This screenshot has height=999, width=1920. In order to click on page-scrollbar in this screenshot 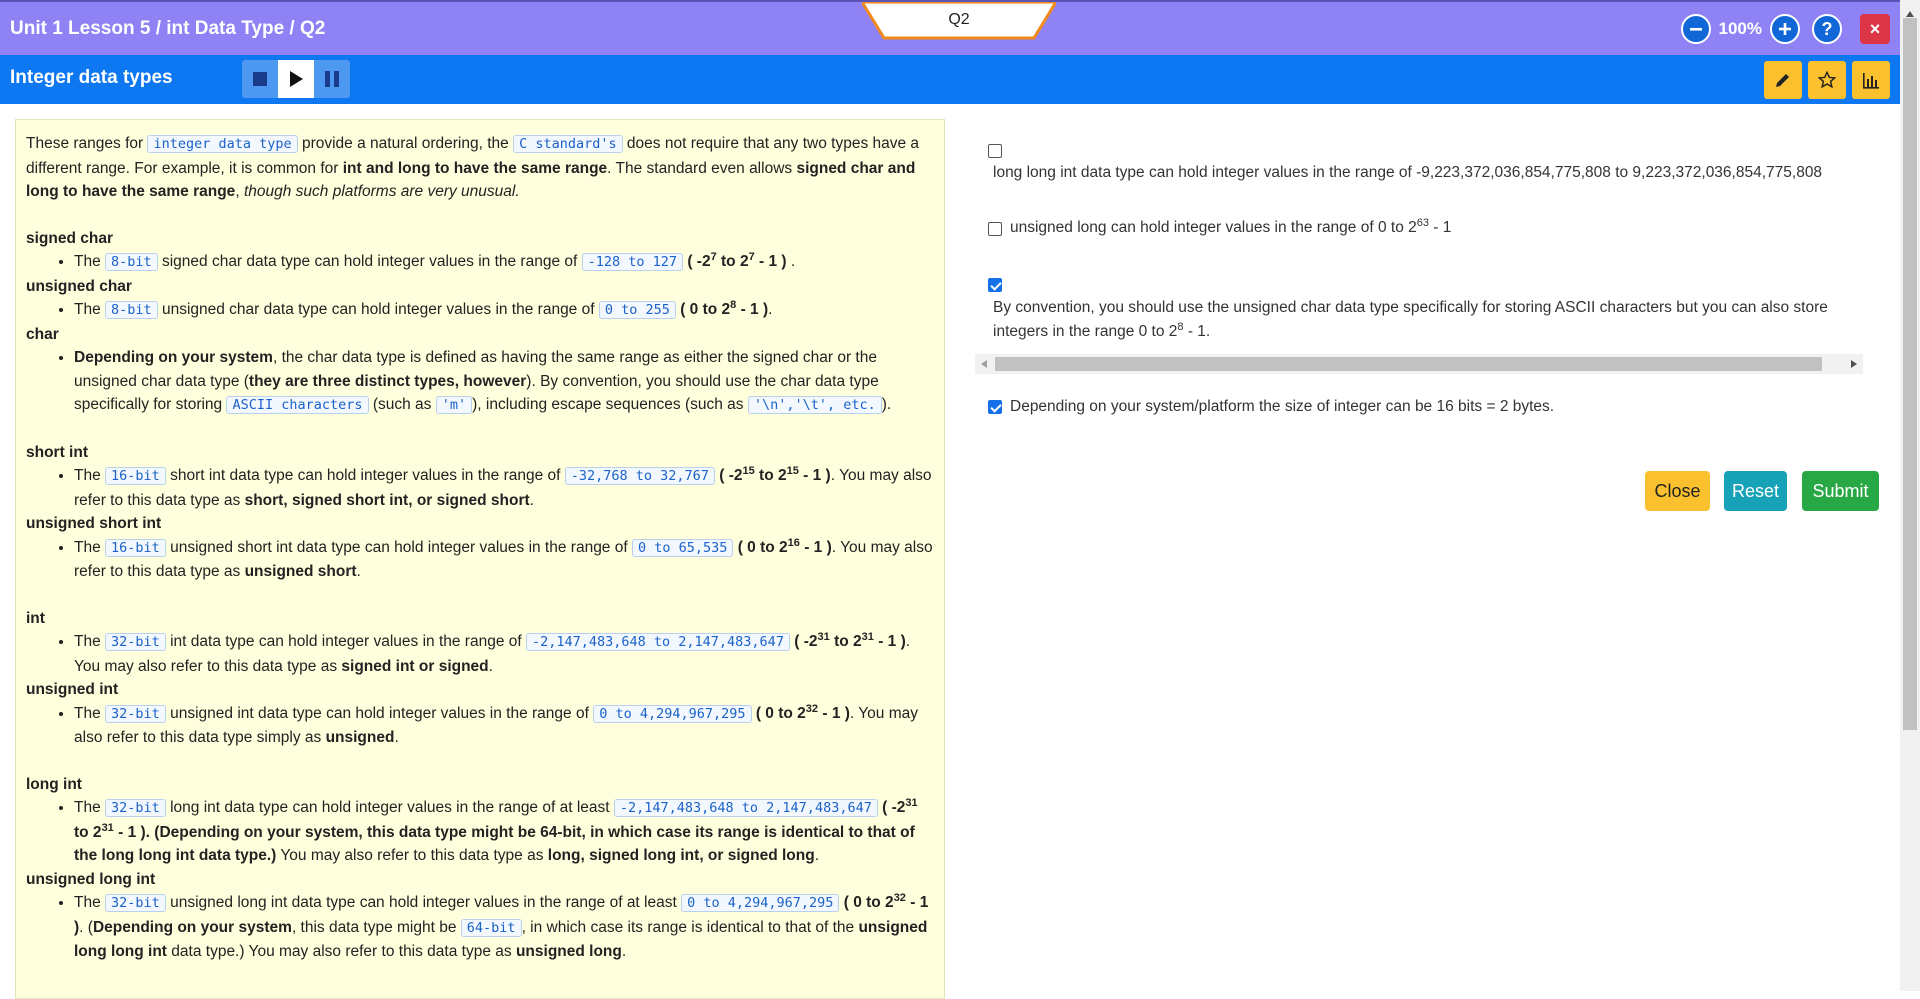, I will do `click(1910, 495)`.